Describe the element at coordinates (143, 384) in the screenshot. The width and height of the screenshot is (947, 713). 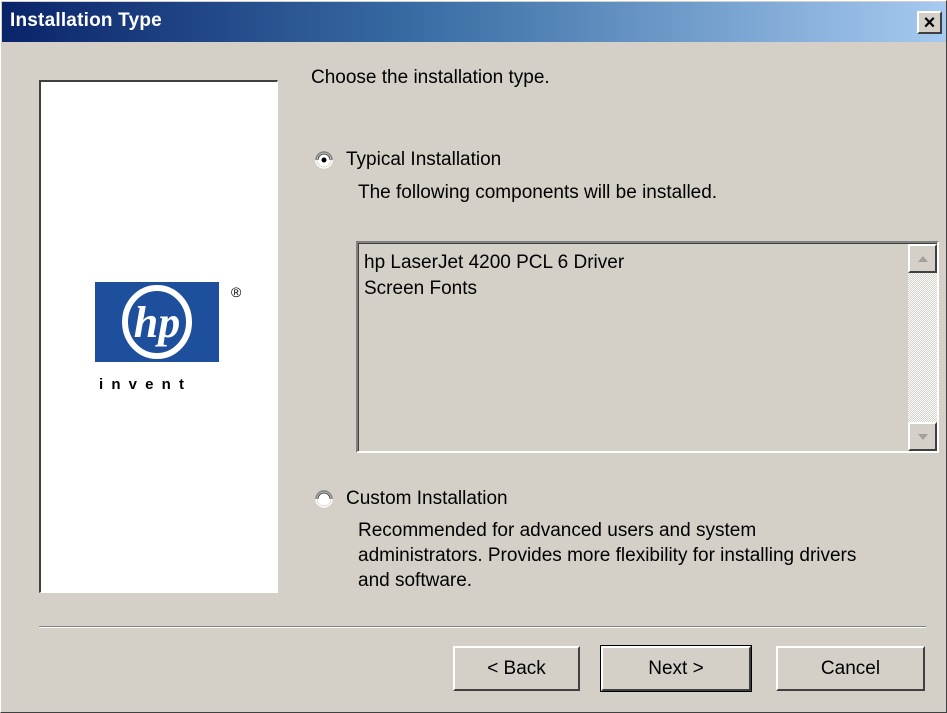
I see `logo-tagline: i n v e n t` at that location.